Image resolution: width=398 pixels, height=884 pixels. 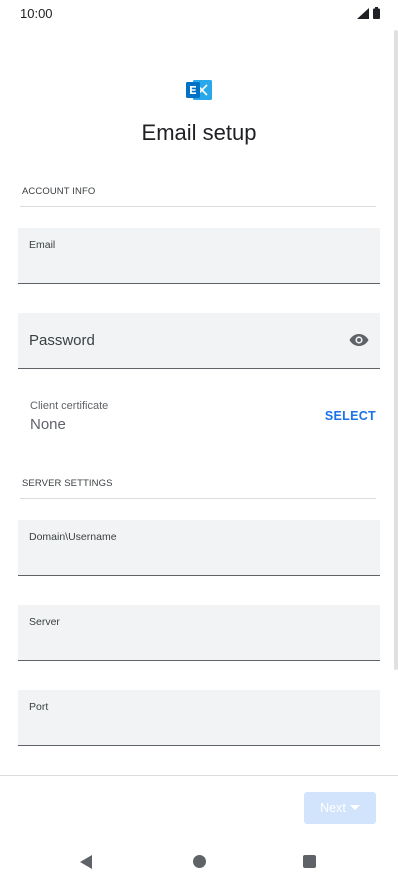 What do you see at coordinates (199, 90) in the screenshot?
I see `exchange-icon` at bounding box center [199, 90].